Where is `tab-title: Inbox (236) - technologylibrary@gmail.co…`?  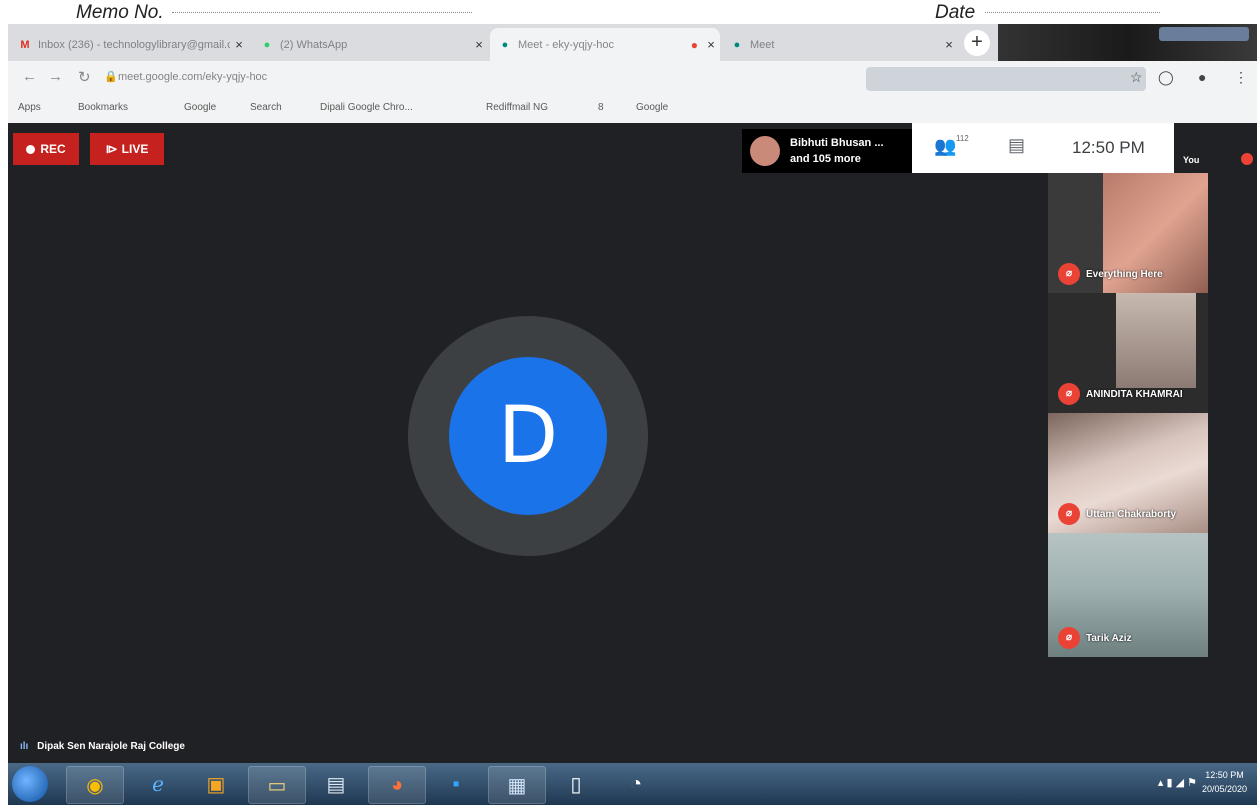
tab-title: Inbox (236) - technologylibrary@gmail.co… is located at coordinates (134, 44).